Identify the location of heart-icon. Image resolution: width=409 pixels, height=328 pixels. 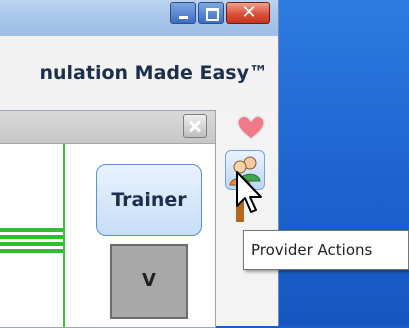
(251, 128).